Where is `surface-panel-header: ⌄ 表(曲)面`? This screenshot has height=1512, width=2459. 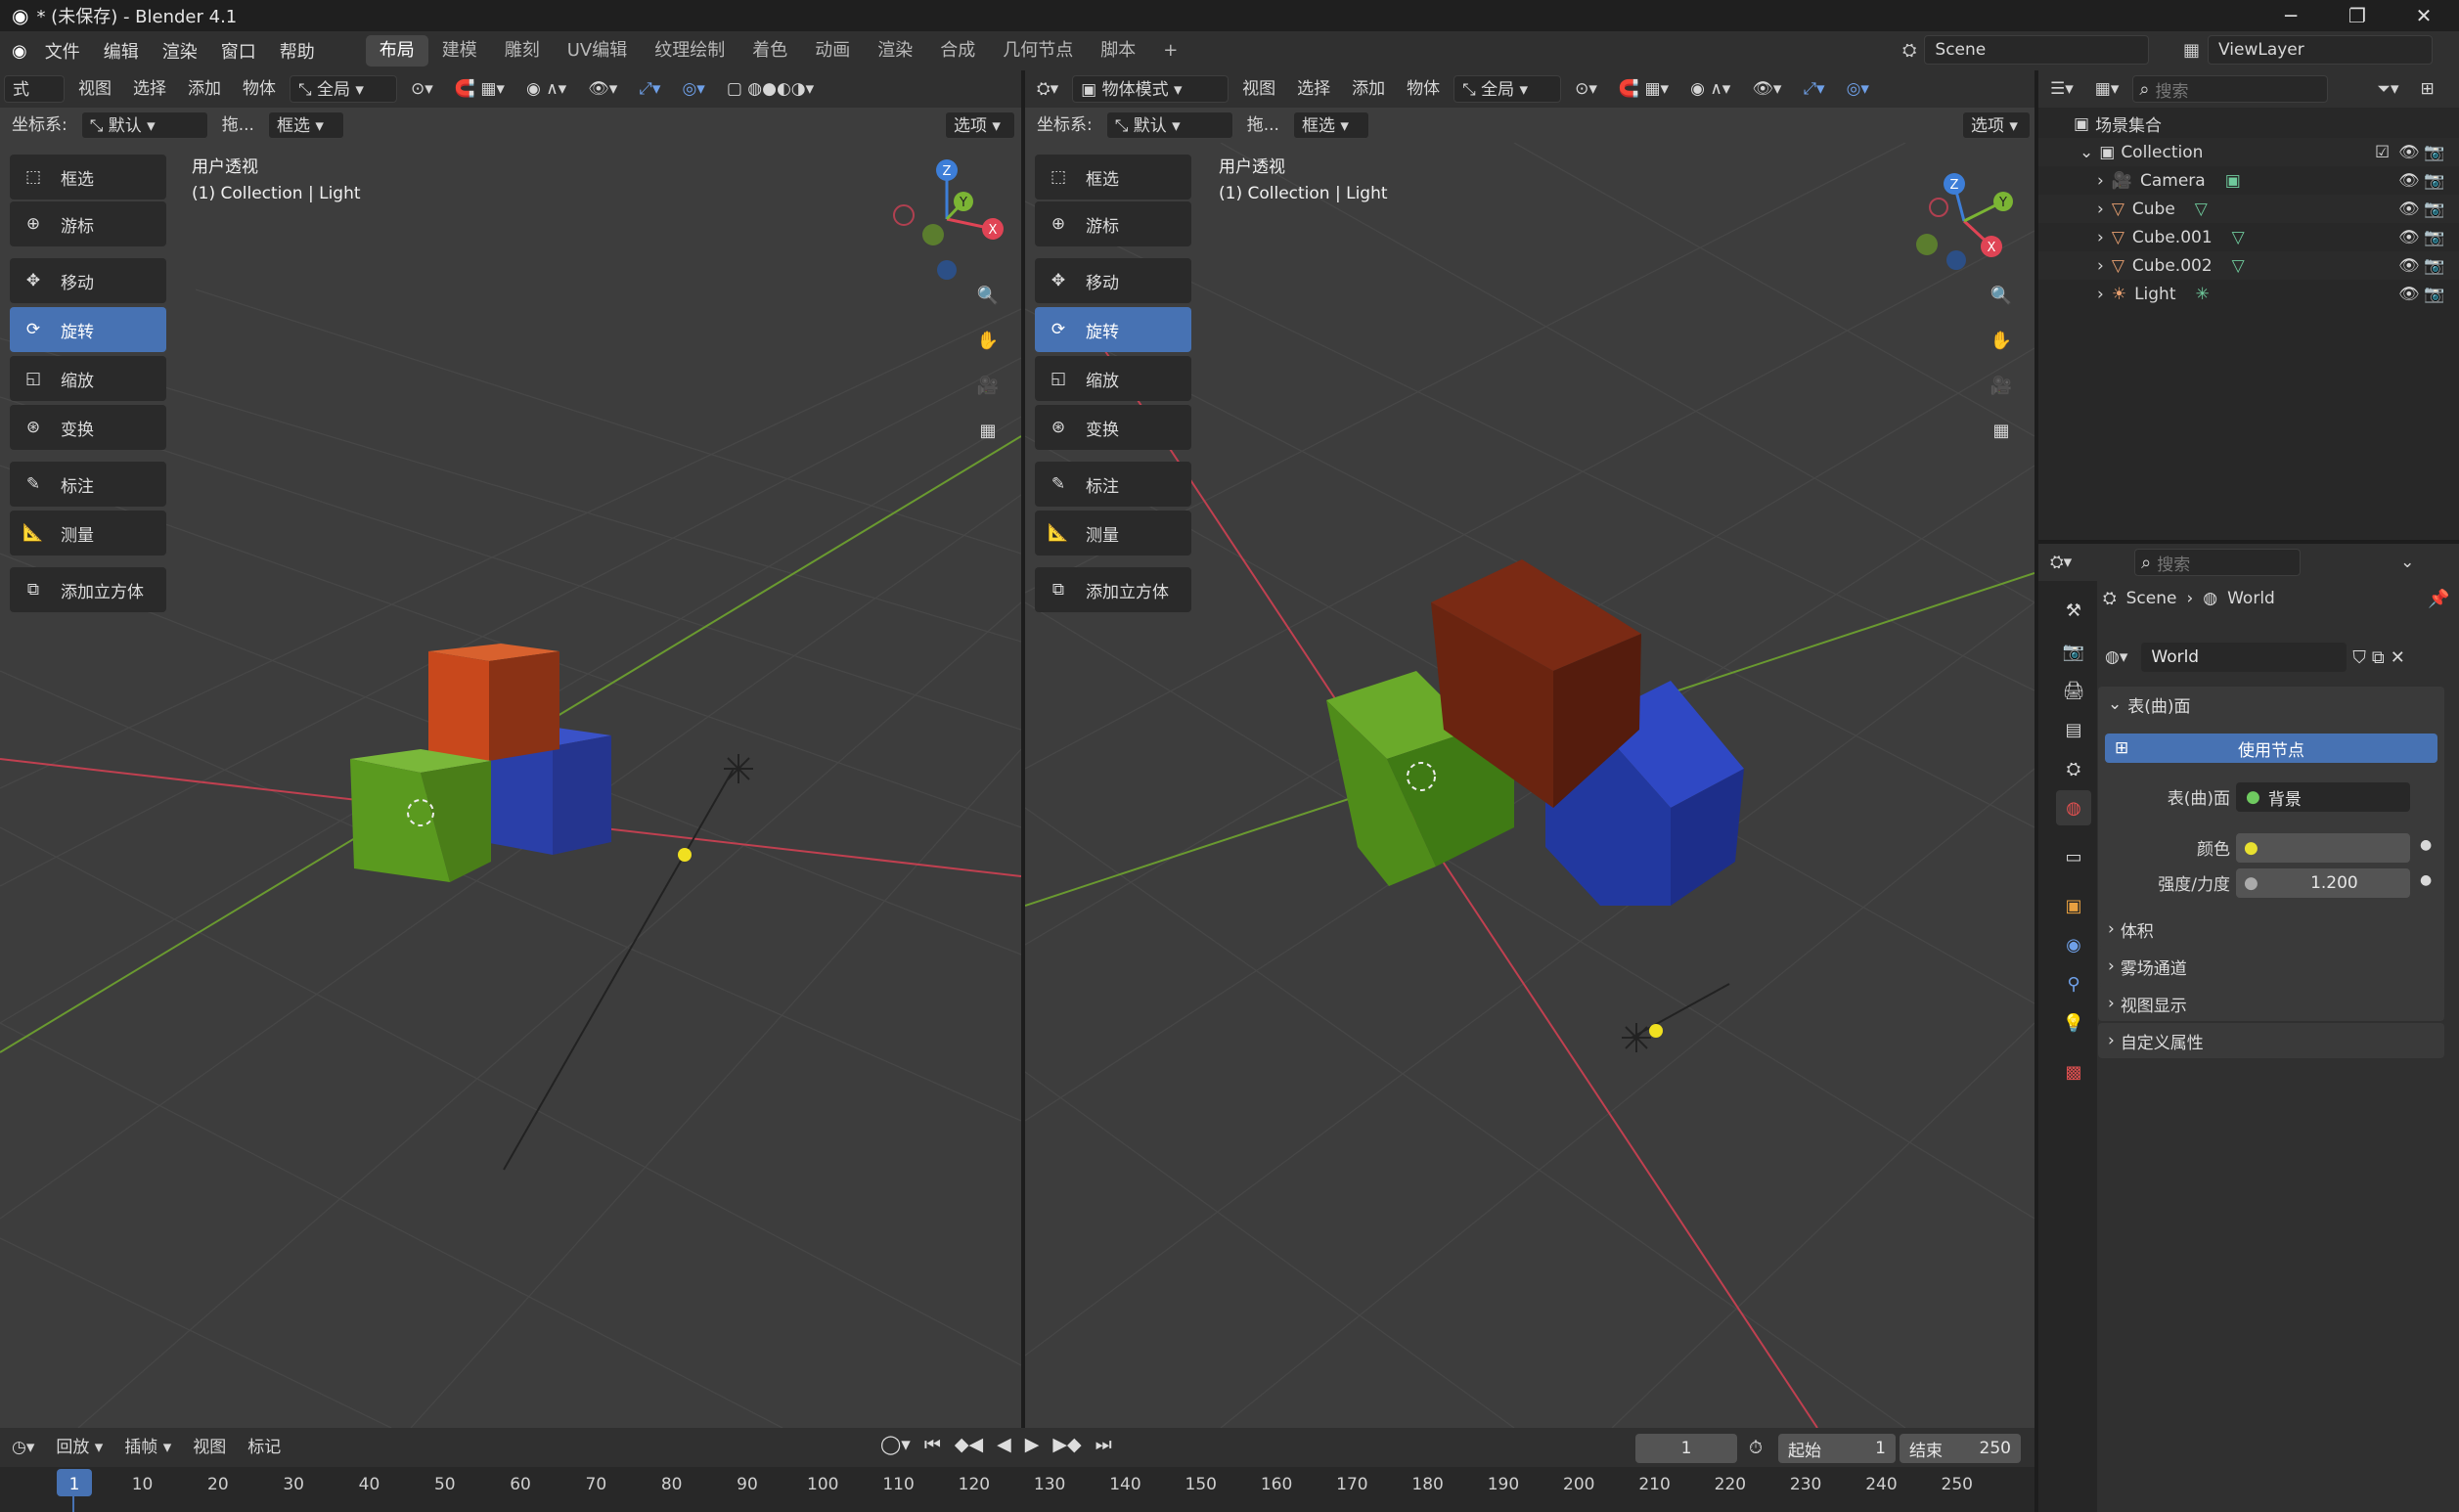
surface-panel-header: ⌄ 表(曲)面 is located at coordinates (2271, 704).